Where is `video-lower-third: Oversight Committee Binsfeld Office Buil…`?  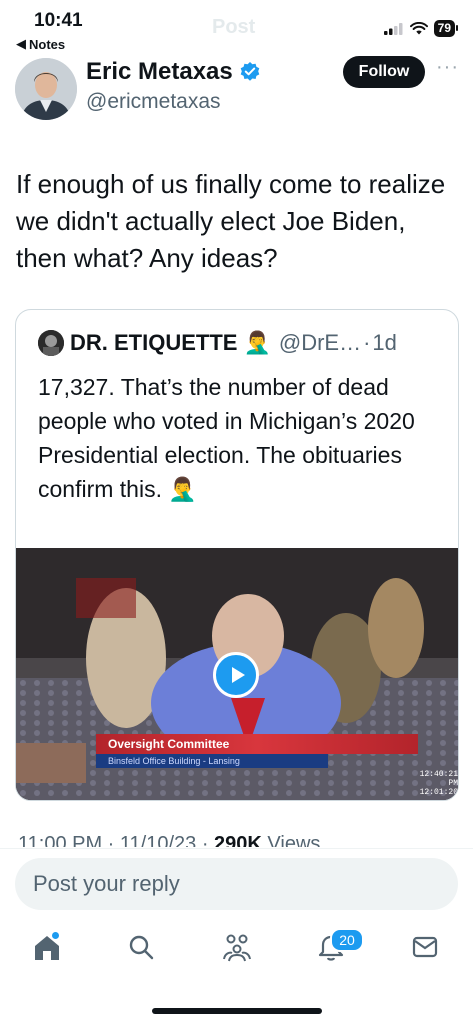
video-lower-third: Oversight Committee Binsfeld Office Buil… is located at coordinates (257, 753).